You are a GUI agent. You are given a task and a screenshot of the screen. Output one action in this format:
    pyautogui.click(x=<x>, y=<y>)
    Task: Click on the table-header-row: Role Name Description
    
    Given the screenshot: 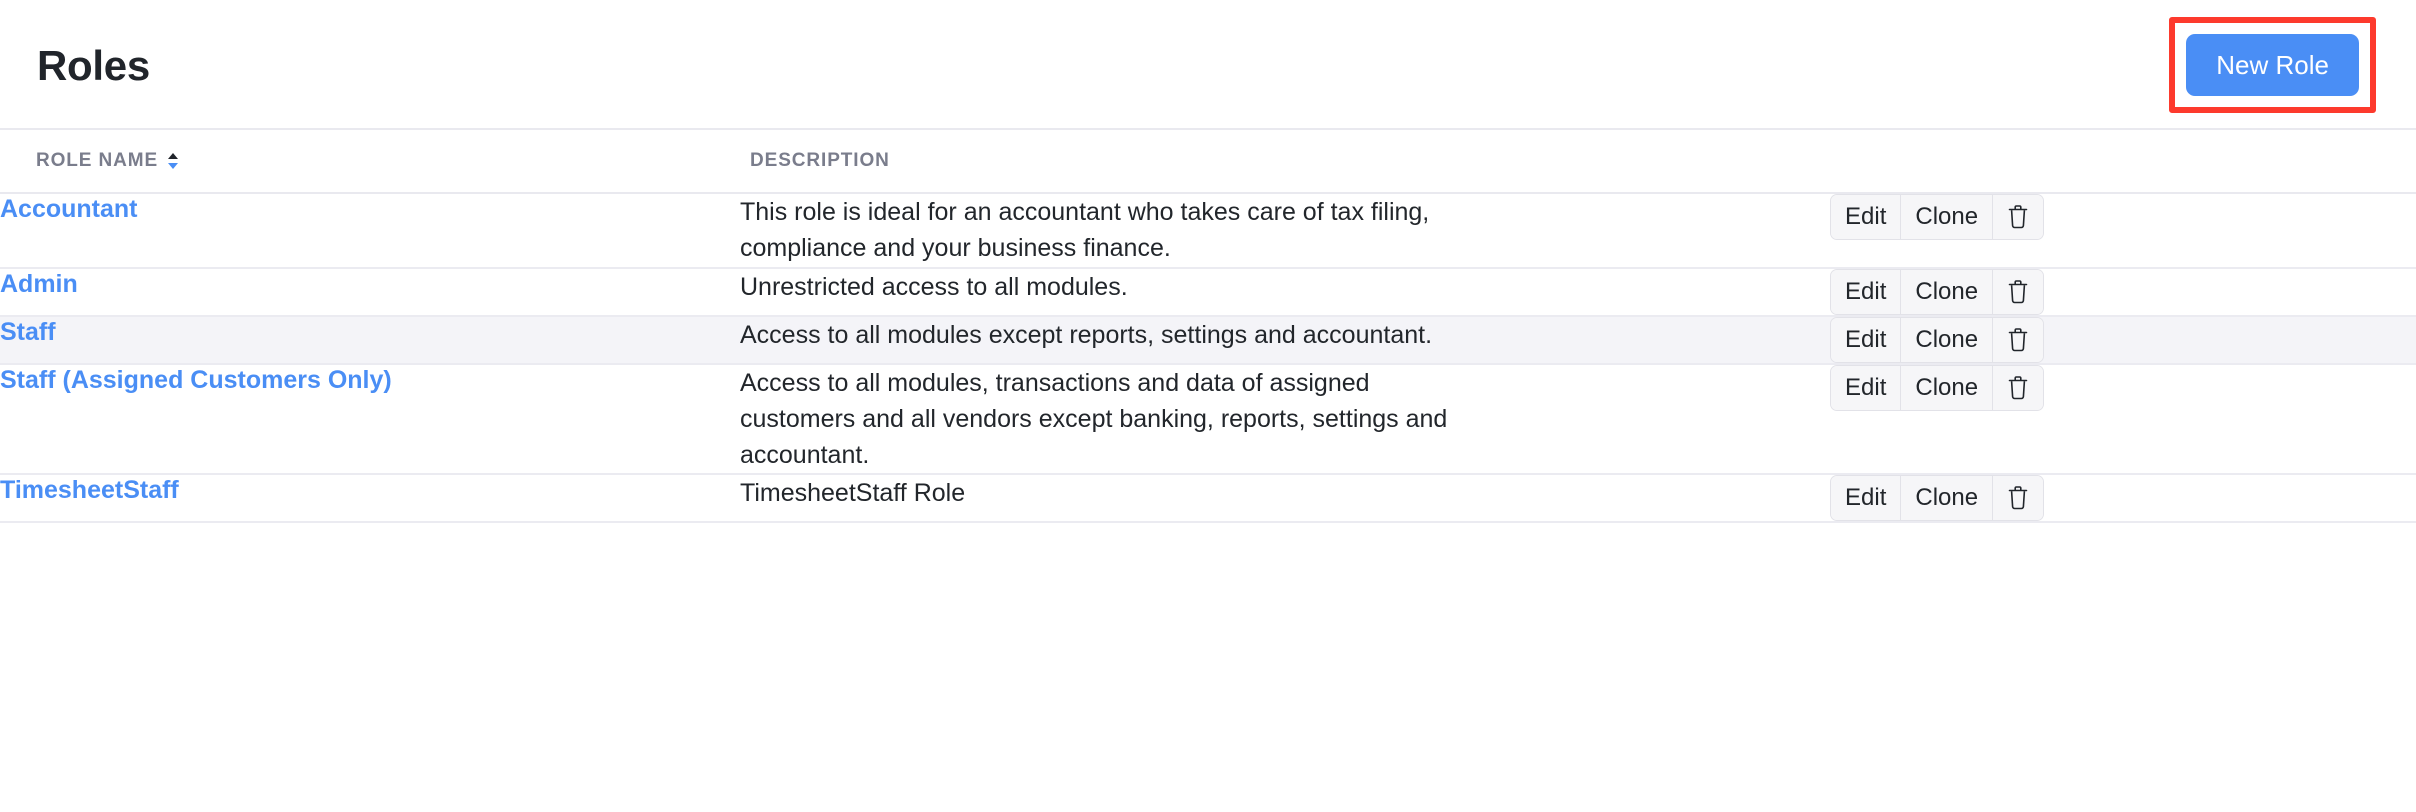 What is the action you would take?
    pyautogui.click(x=1208, y=162)
    